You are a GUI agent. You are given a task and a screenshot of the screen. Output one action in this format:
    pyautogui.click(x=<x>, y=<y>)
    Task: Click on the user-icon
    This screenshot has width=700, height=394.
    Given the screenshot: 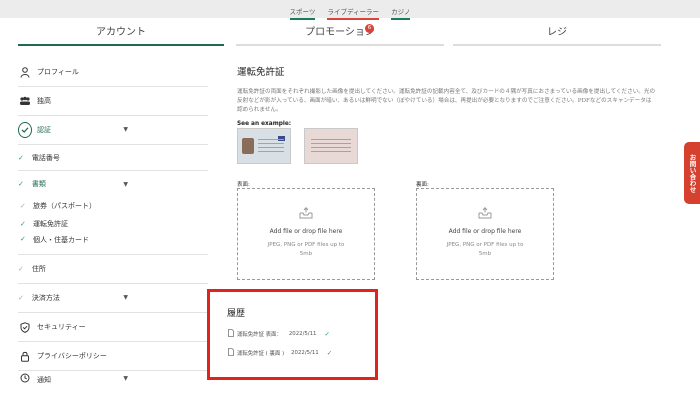 What is the action you would take?
    pyautogui.click(x=25, y=72)
    